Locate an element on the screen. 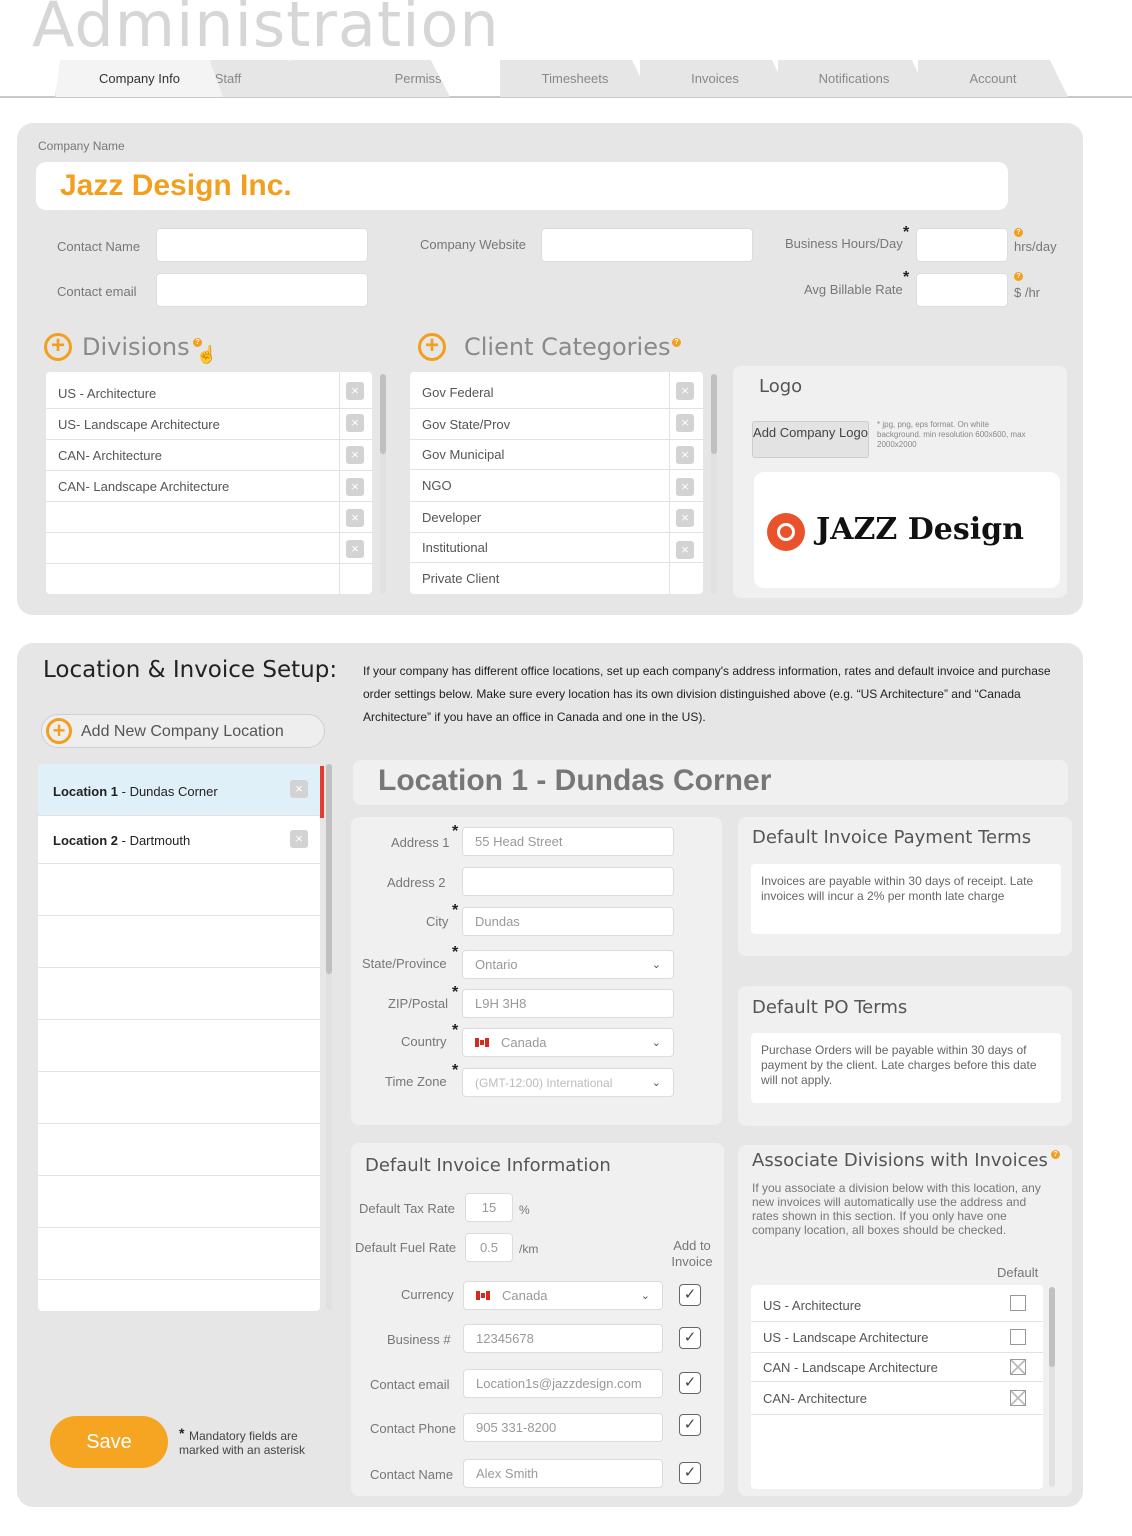 The width and height of the screenshot is (1132, 1536). chevron-down-icon: ⌄ is located at coordinates (645, 1296).